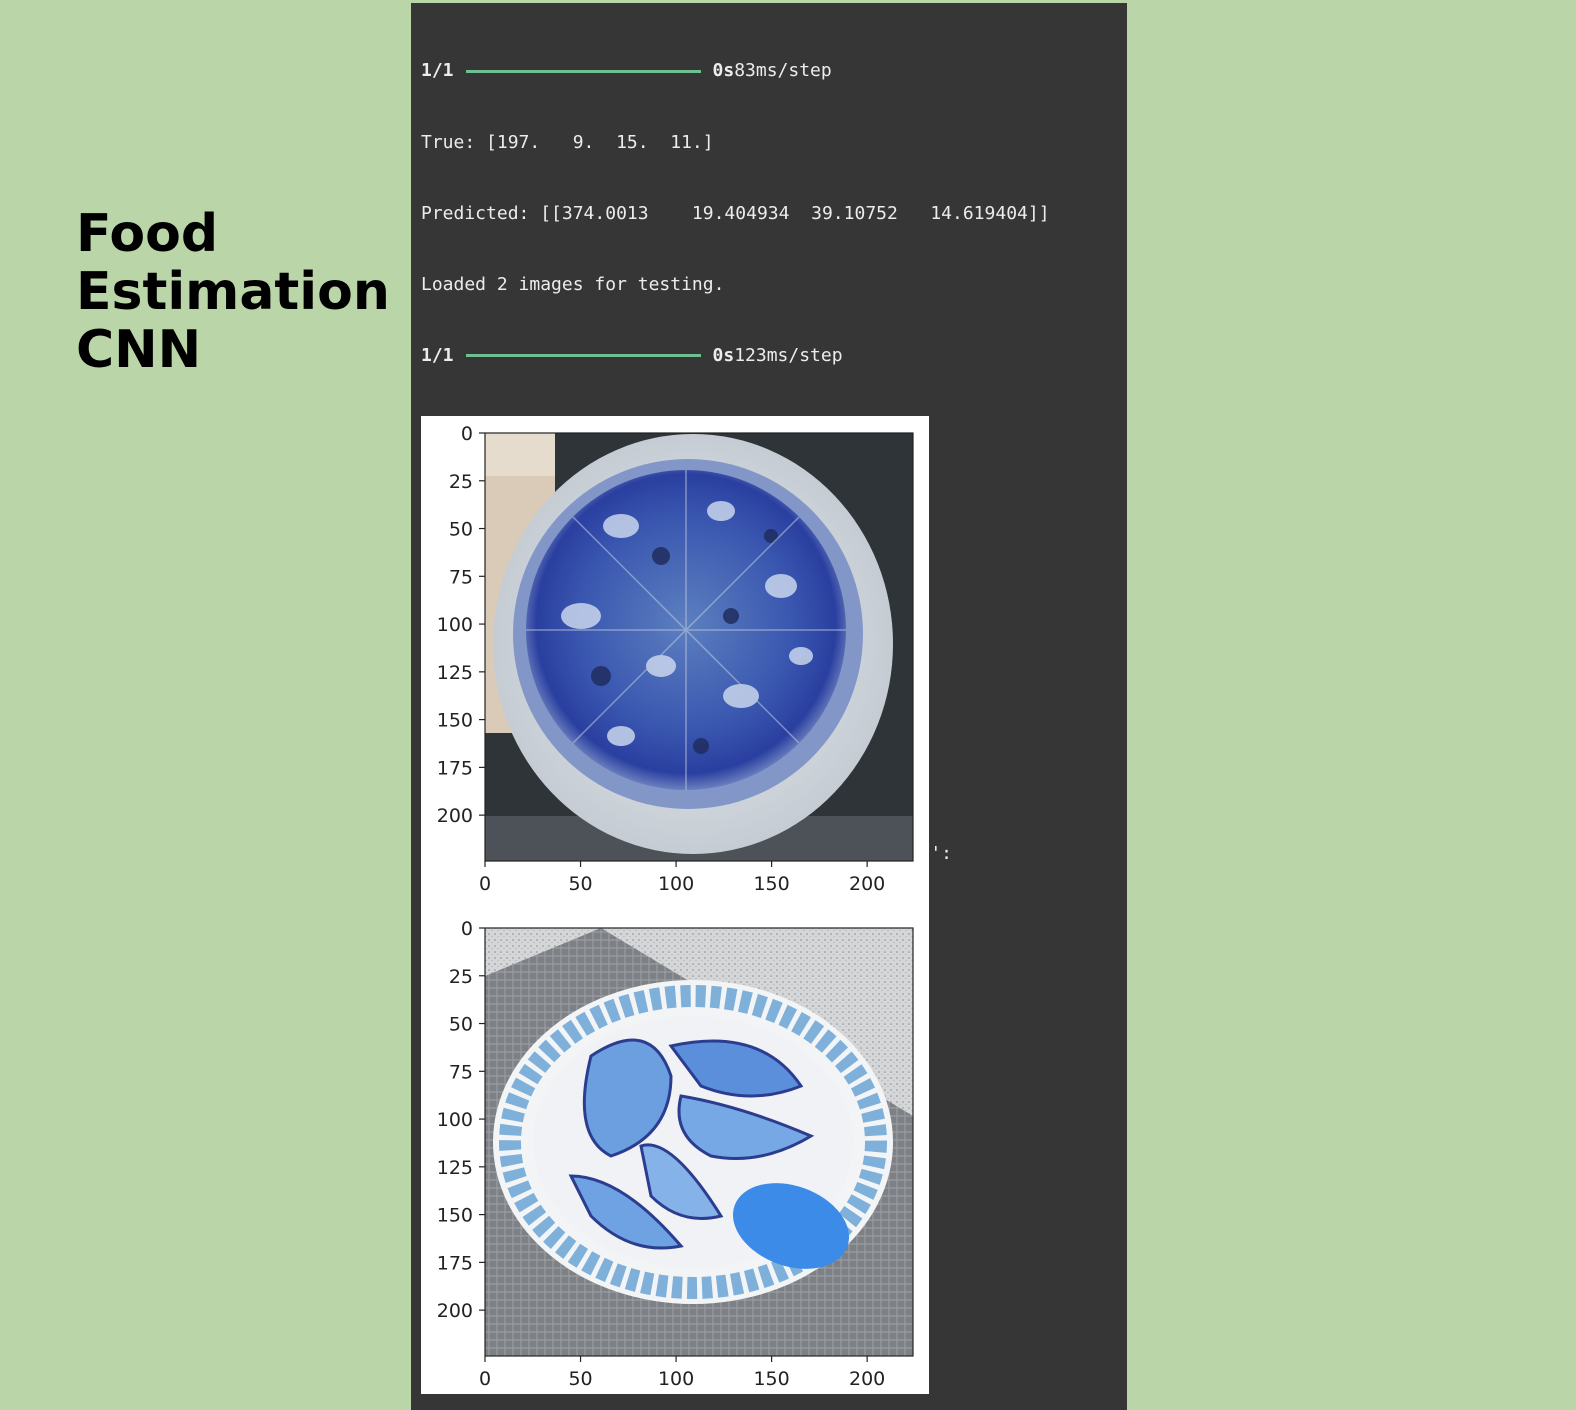  I want to click on progress-line-2: 1/1 0s 123ms/step, so click(771, 356).